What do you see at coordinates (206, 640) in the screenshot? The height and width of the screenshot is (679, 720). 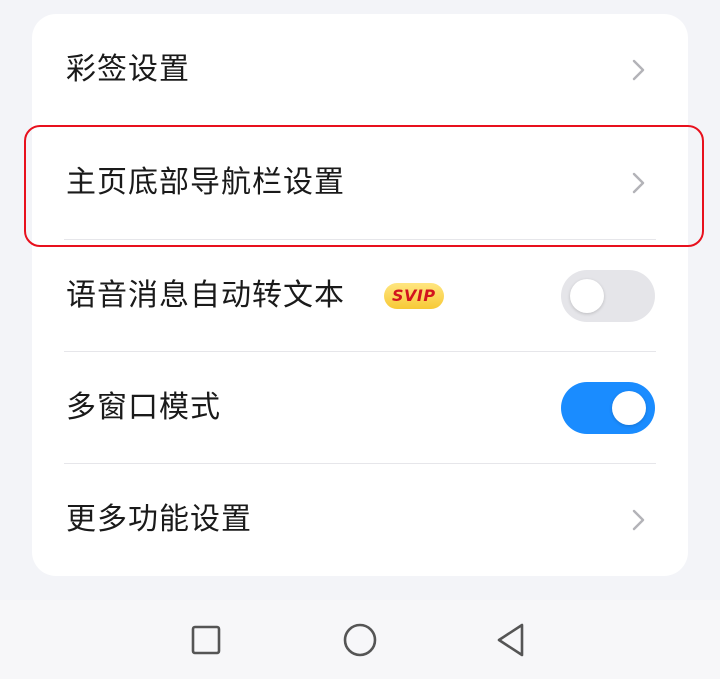 I see `square-icon` at bounding box center [206, 640].